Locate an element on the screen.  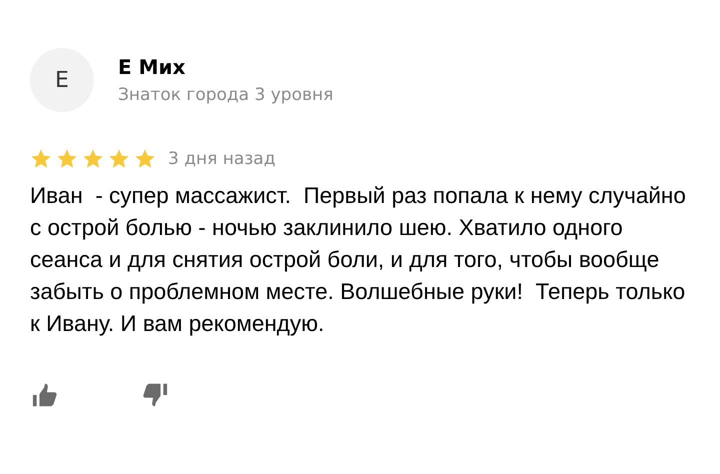
avatar: Е is located at coordinates (62, 80).